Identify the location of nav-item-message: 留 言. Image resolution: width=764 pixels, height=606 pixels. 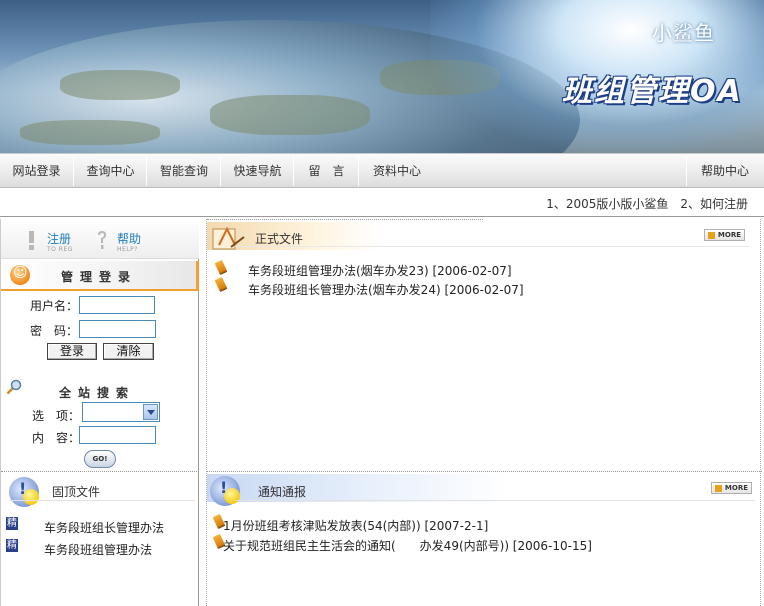
(326, 171).